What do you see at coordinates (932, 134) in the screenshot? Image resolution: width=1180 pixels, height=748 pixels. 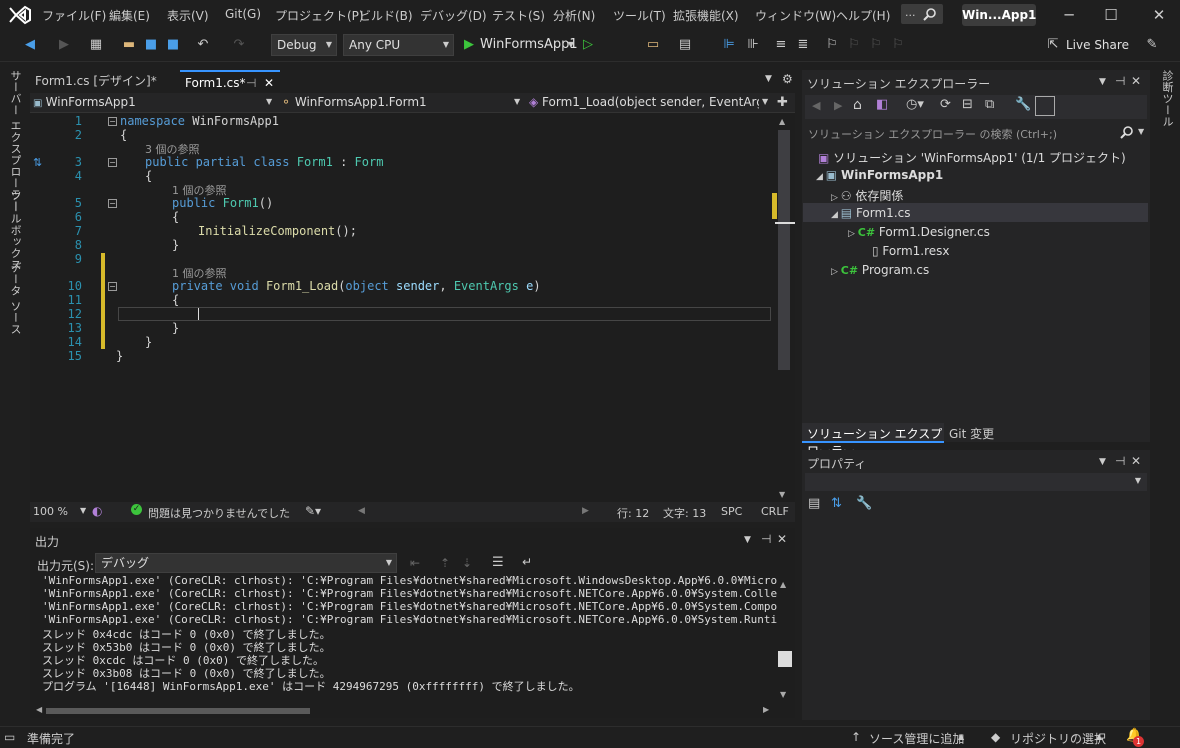 I see `solution-search-input: ソリューション エクスプローラー の検索 (Ctrl+;)` at bounding box center [932, 134].